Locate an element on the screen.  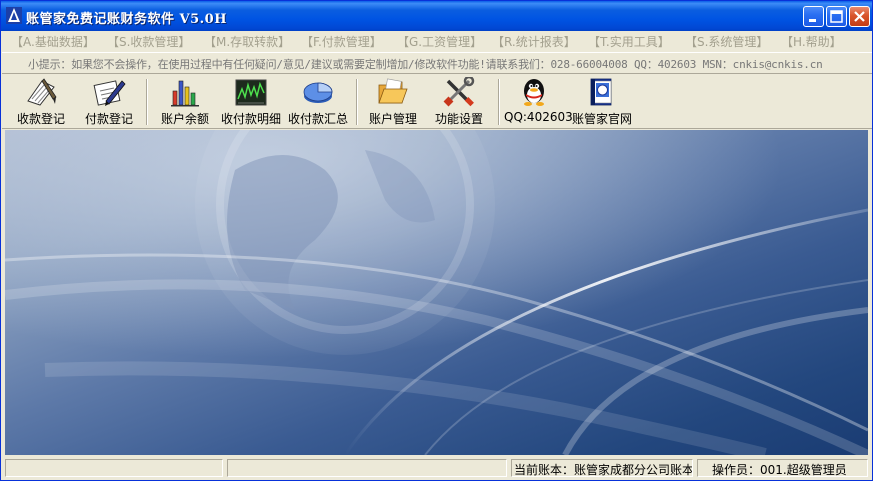
tool-label-receipt: 收款登记 is located at coordinates (40, 119).